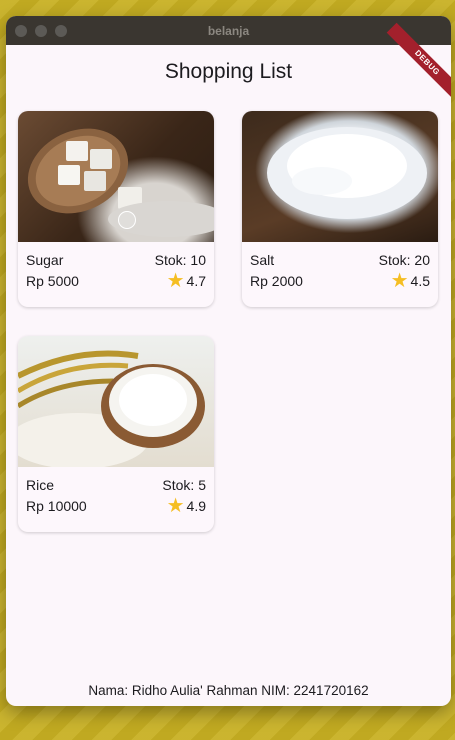  I want to click on salt-image, so click(340, 176).